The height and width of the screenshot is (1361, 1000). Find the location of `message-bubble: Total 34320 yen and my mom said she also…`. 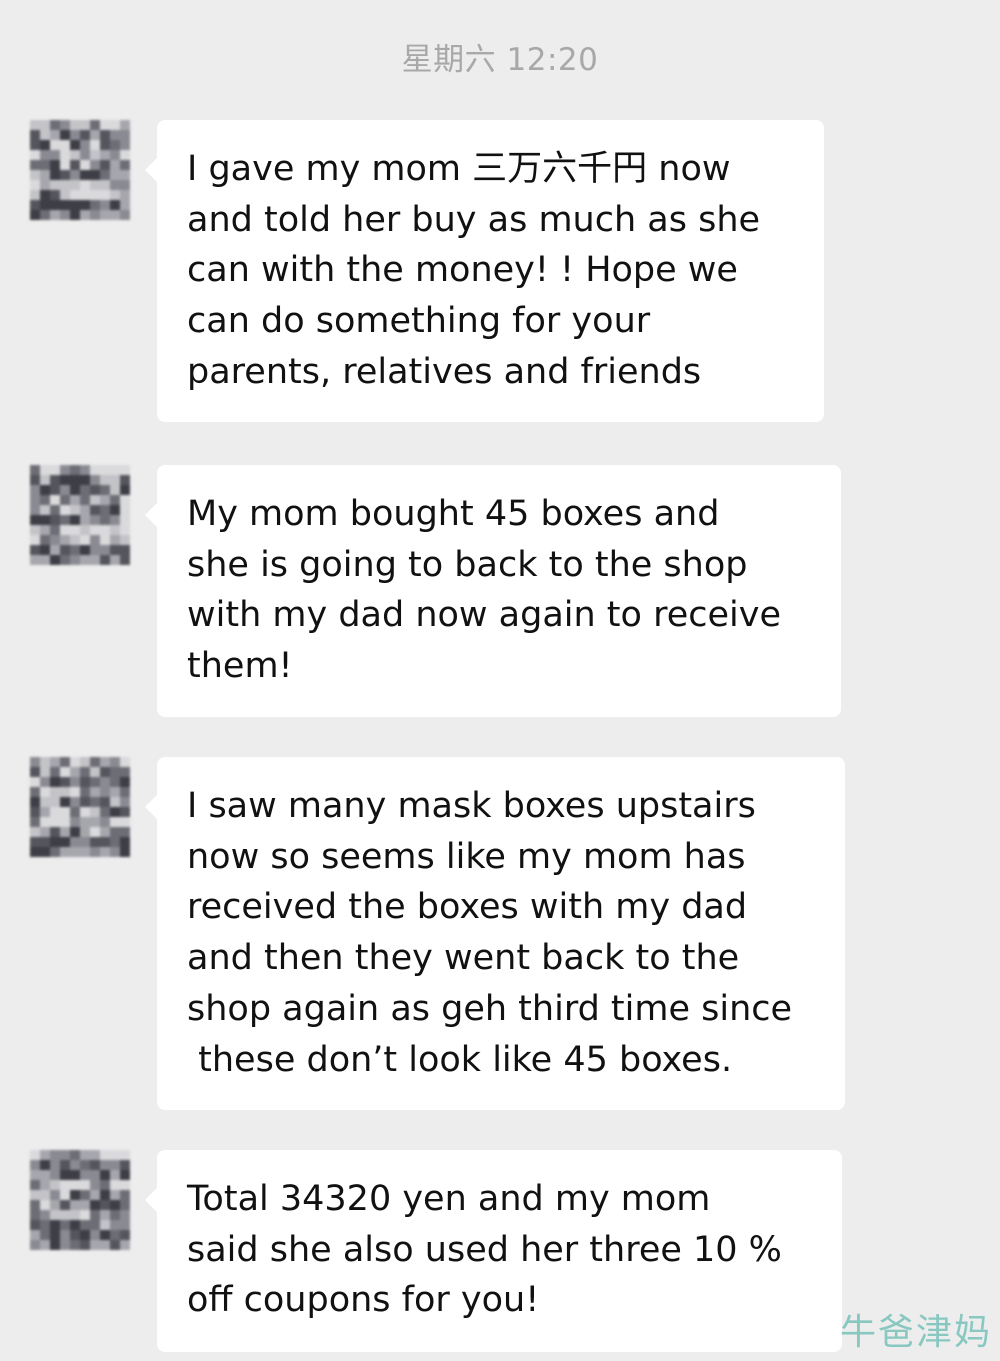

message-bubble: Total 34320 yen and my mom said she also… is located at coordinates (493, 1251).